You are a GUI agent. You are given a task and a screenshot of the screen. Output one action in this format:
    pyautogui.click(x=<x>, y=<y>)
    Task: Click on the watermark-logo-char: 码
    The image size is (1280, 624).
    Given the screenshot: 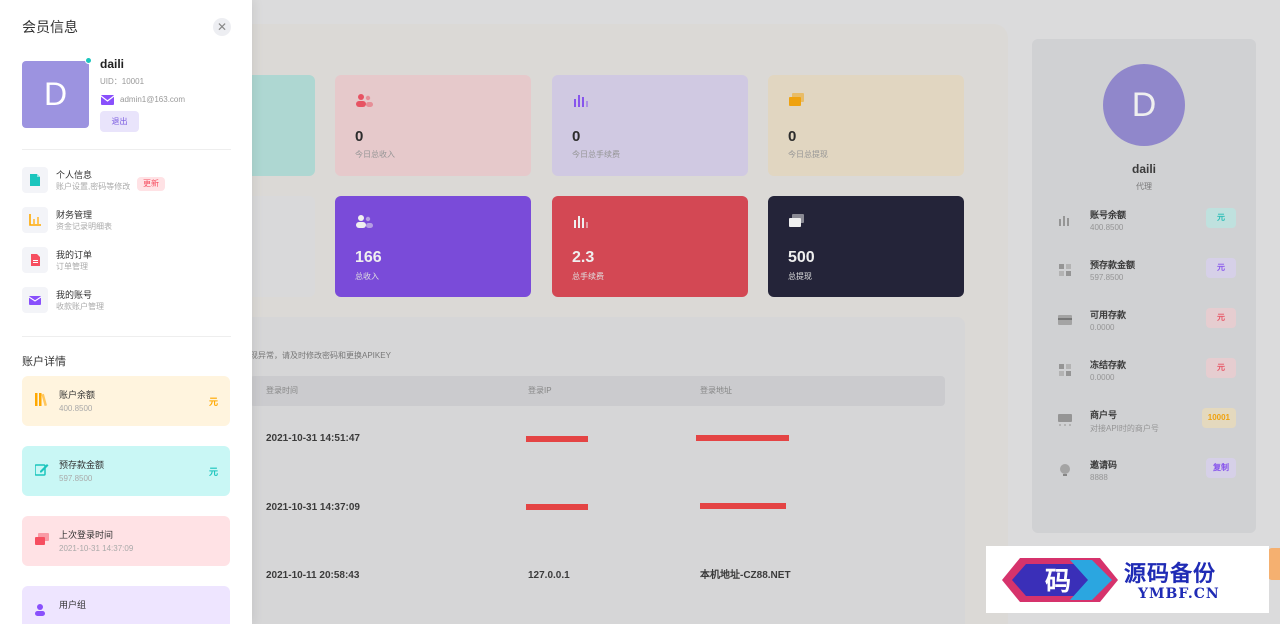 What is the action you would take?
    pyautogui.click(x=1058, y=582)
    